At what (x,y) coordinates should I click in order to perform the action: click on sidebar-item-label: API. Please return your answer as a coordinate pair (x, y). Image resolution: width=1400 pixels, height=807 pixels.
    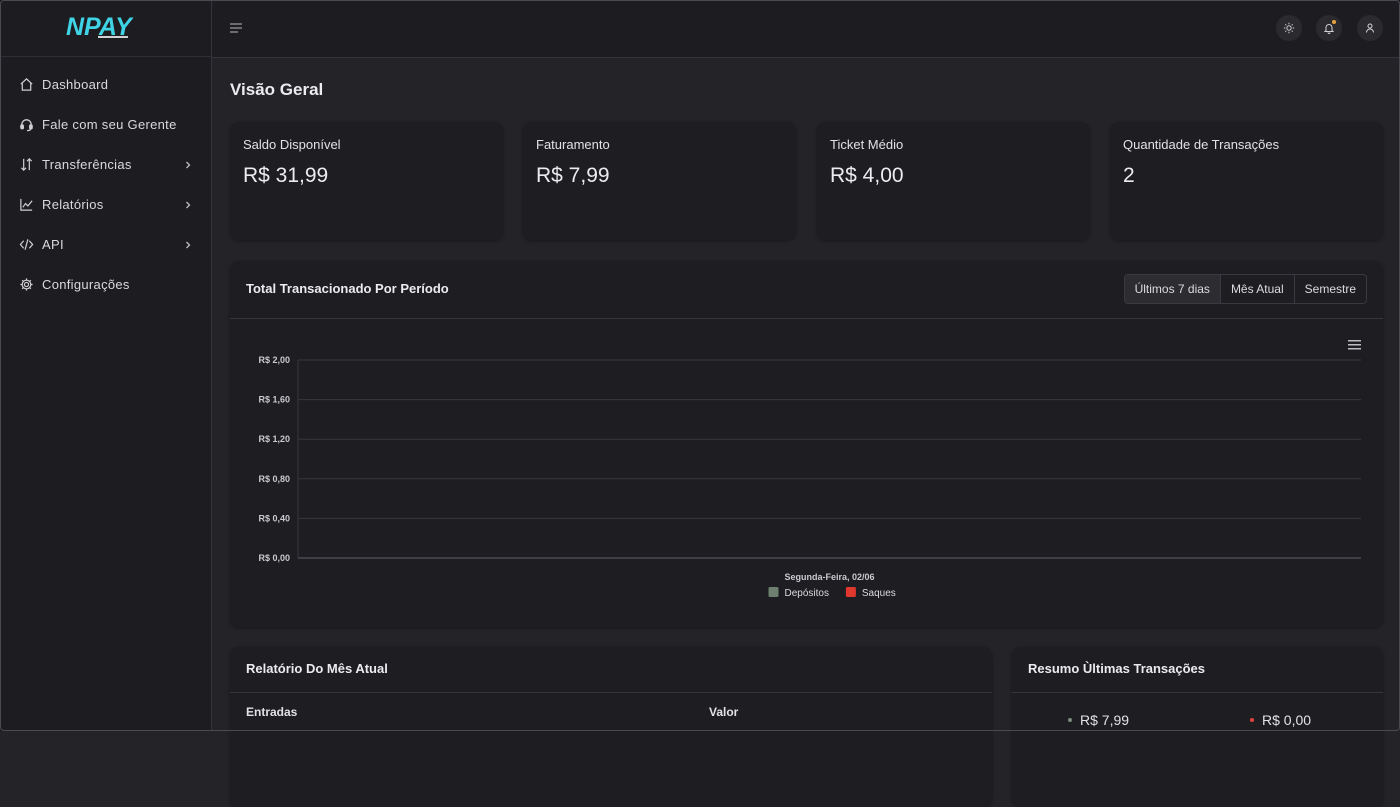
    Looking at the image, I should click on (53, 244).